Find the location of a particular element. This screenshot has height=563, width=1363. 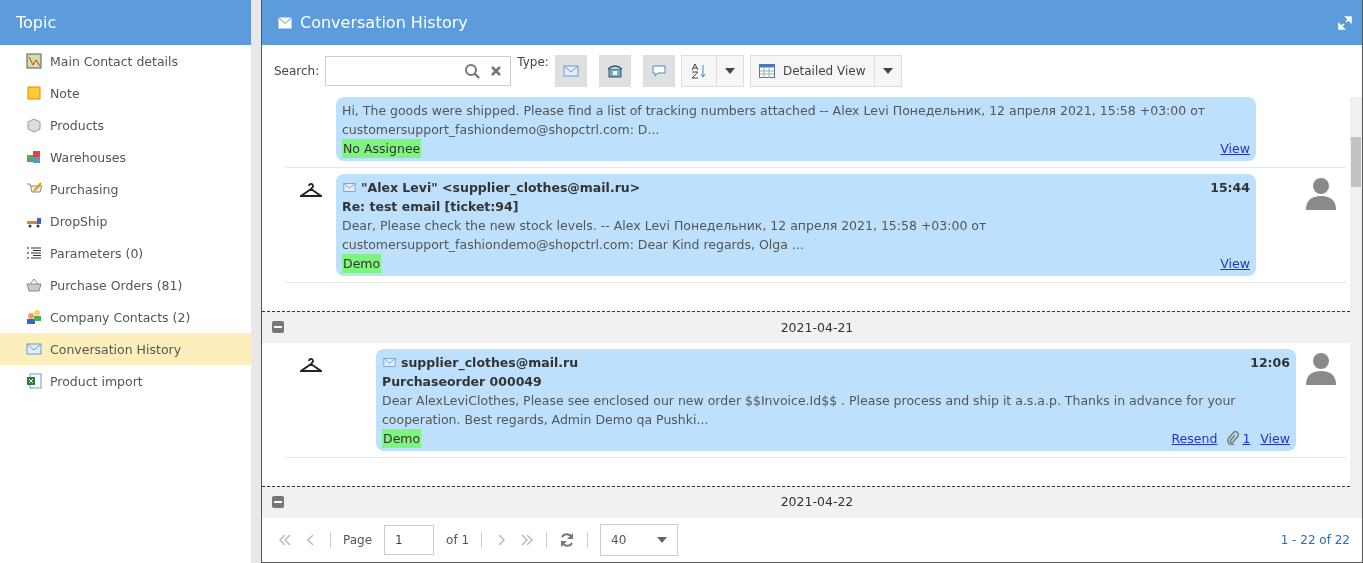

record-count: 1 - 22 of 22 is located at coordinates (1315, 540).